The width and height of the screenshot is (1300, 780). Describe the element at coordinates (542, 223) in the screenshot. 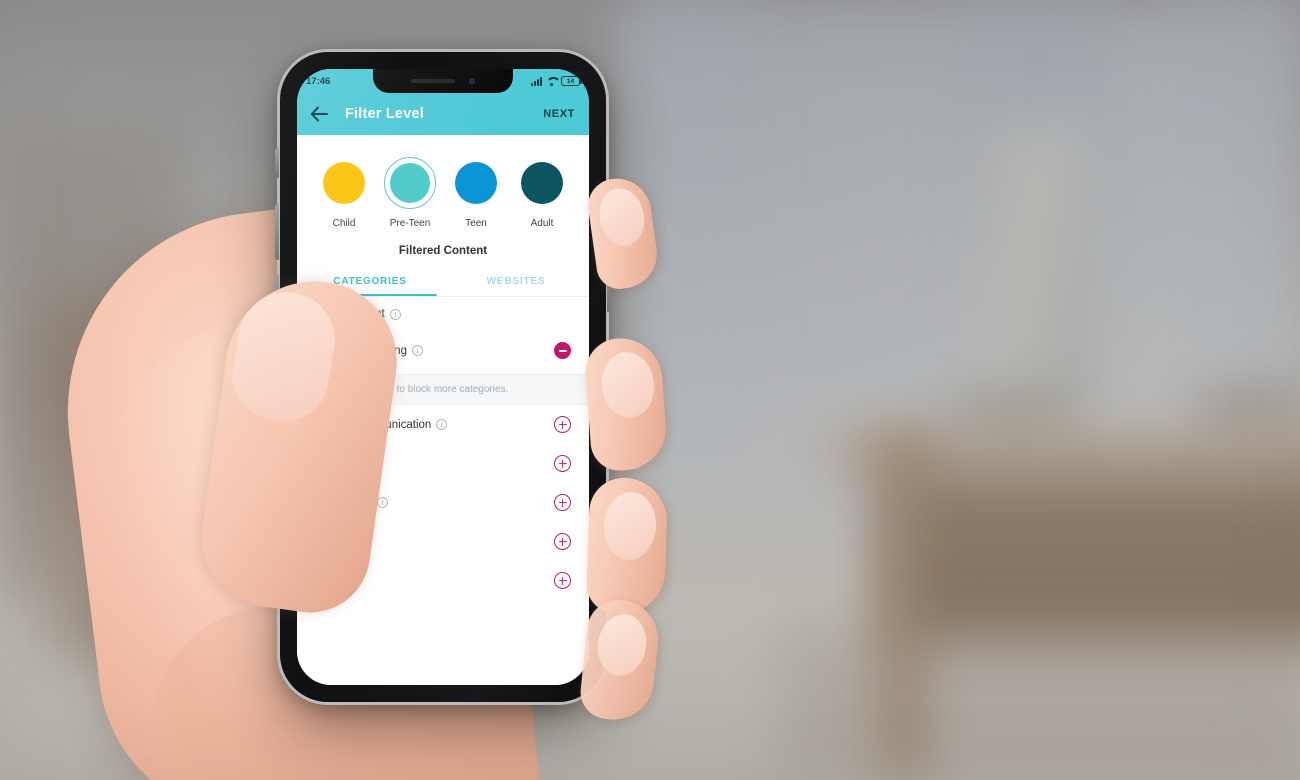

I see `filter-level-adult-label: Adult` at that location.